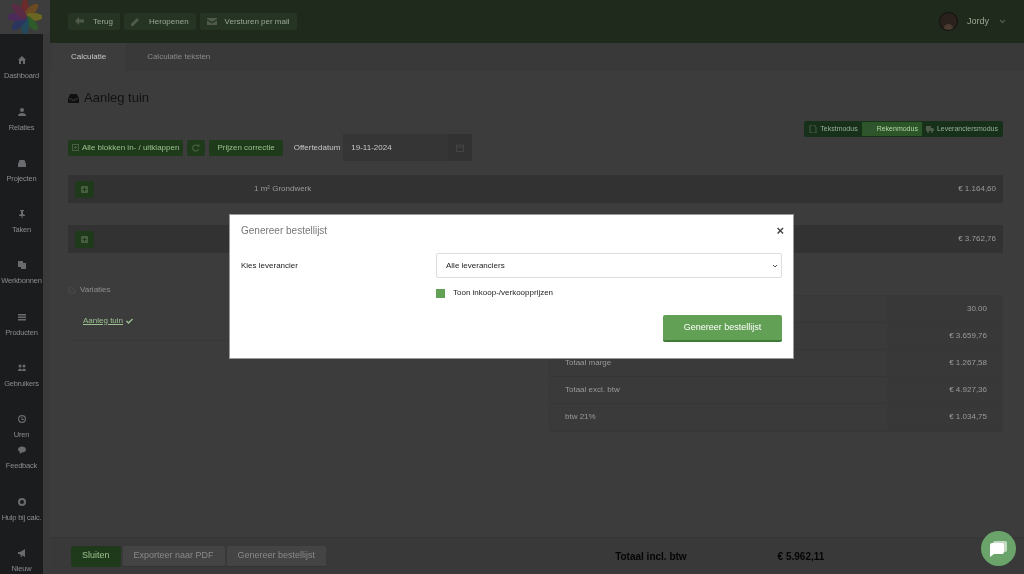 This screenshot has width=1024, height=574. I want to click on tab: Calculatie teksten, so click(178, 57).